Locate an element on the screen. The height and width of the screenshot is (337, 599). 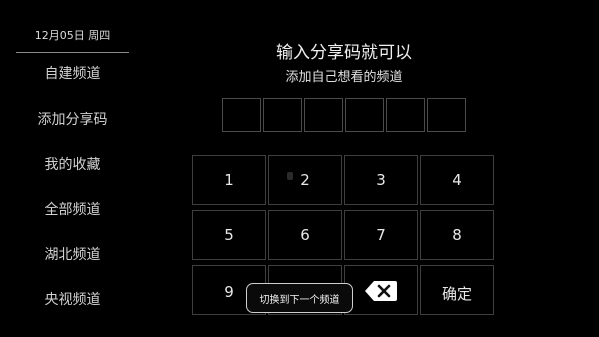
backspace-icon is located at coordinates (381, 291).